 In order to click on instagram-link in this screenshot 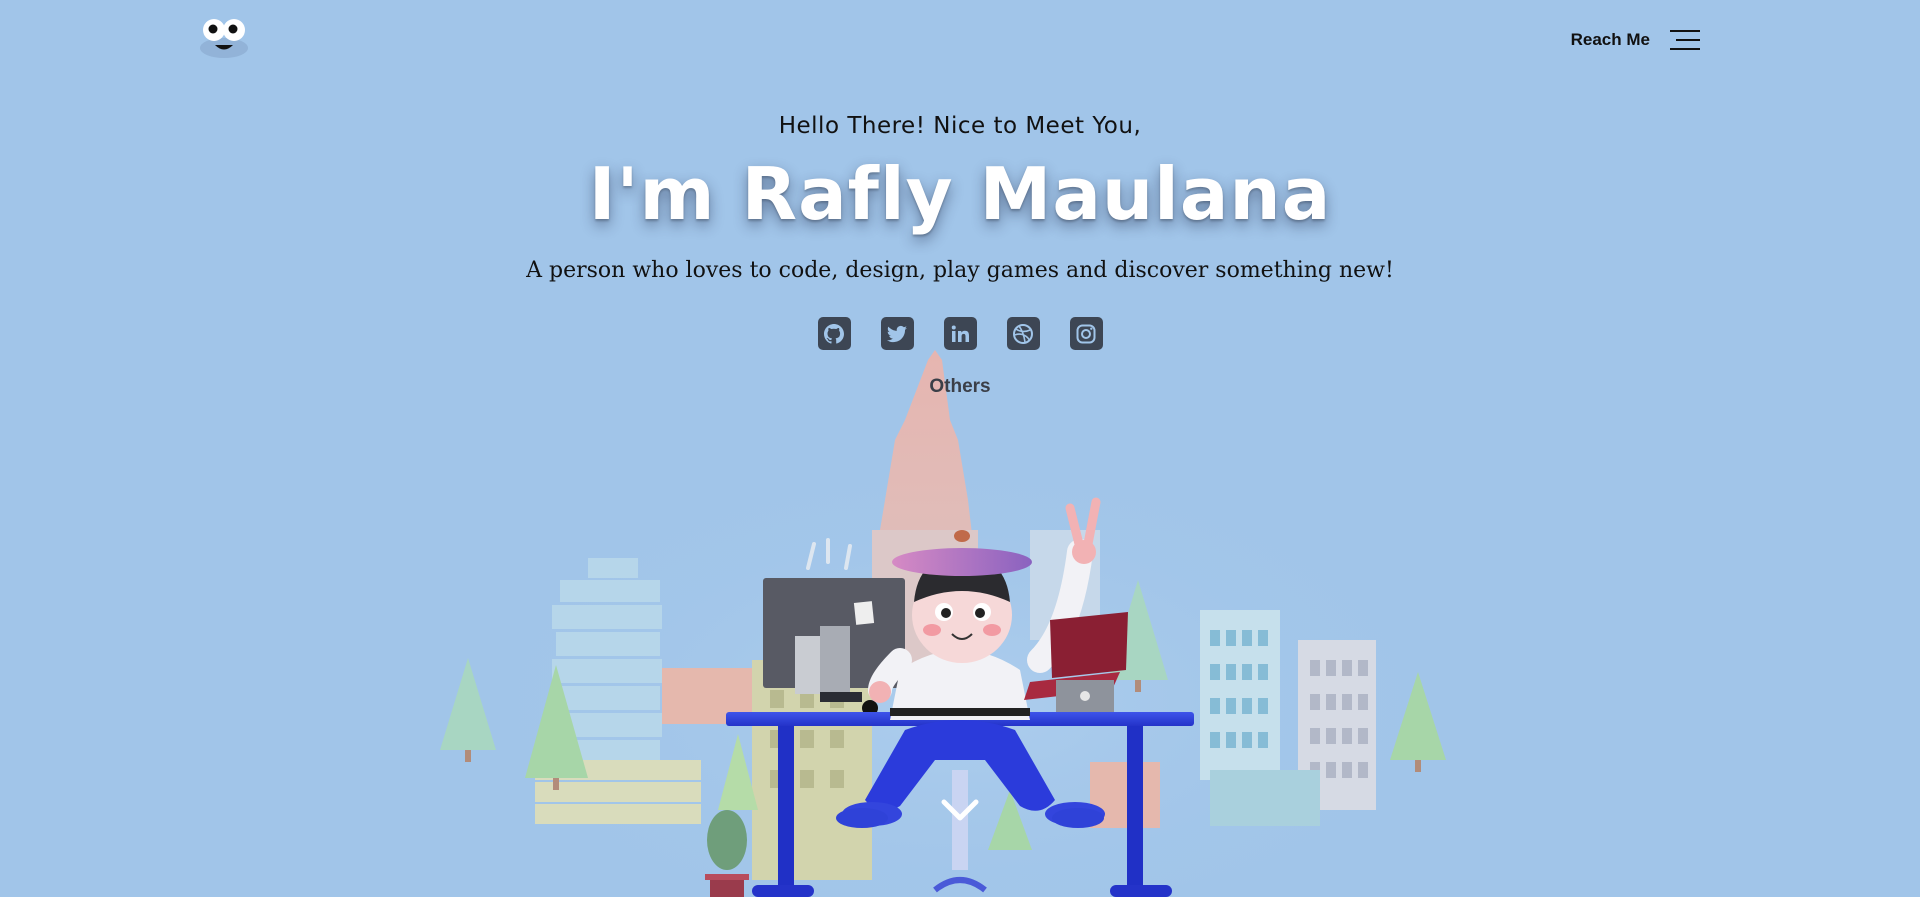, I will do `click(1086, 333)`.